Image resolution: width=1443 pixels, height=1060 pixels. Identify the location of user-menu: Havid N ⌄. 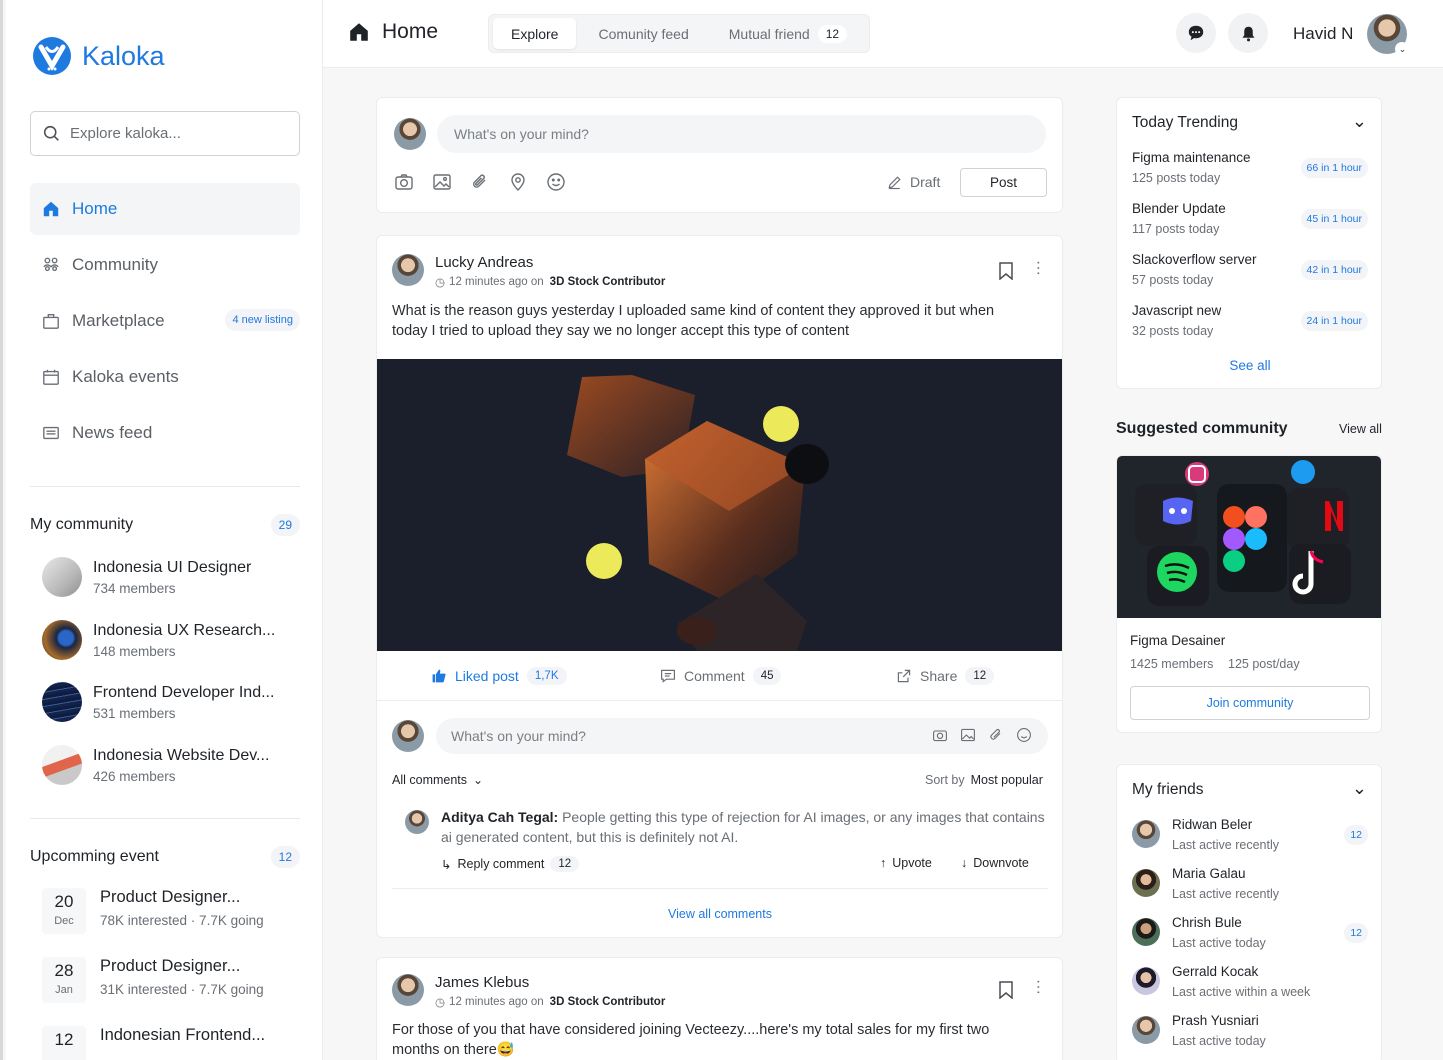
(1351, 35).